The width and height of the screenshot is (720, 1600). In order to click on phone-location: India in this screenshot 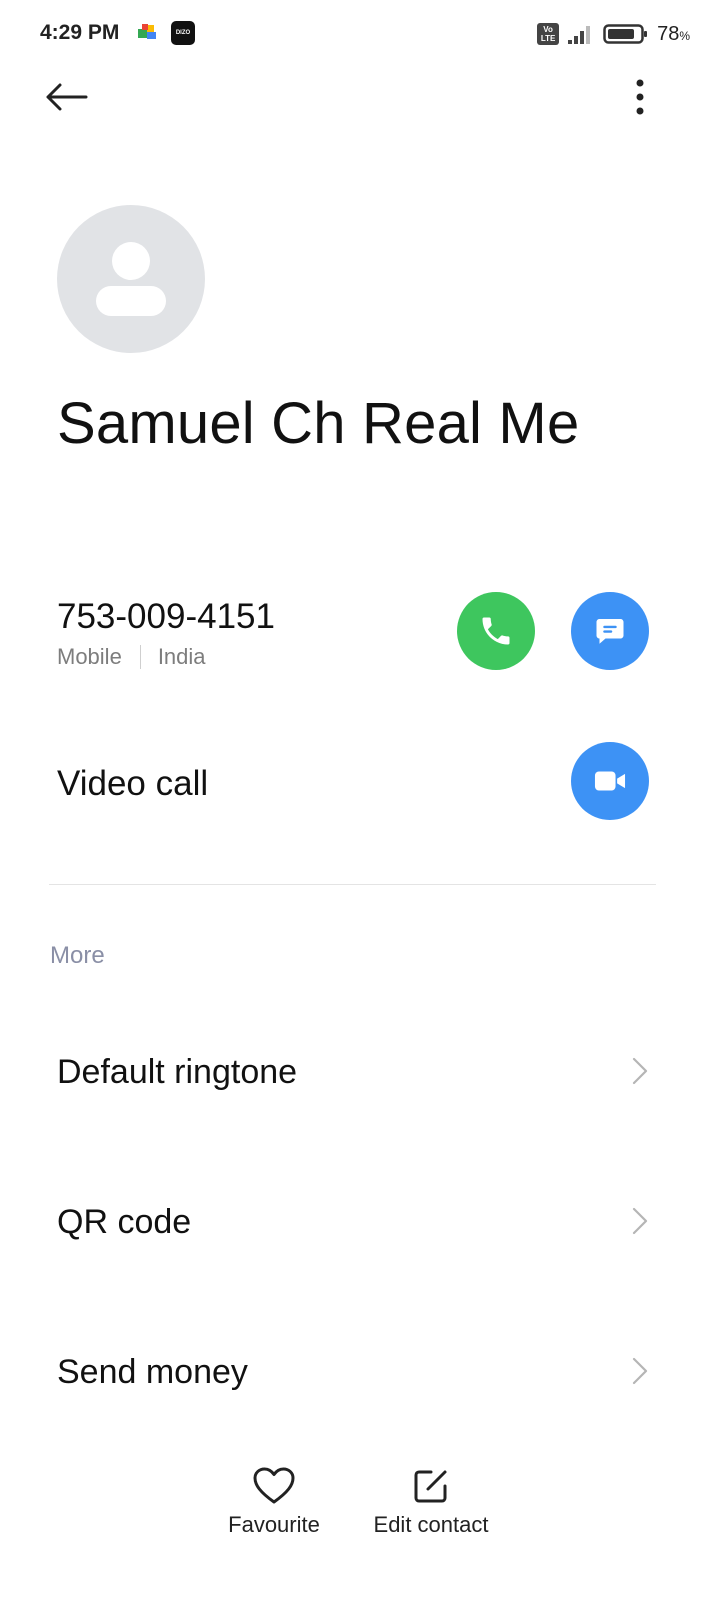, I will do `click(181, 656)`.